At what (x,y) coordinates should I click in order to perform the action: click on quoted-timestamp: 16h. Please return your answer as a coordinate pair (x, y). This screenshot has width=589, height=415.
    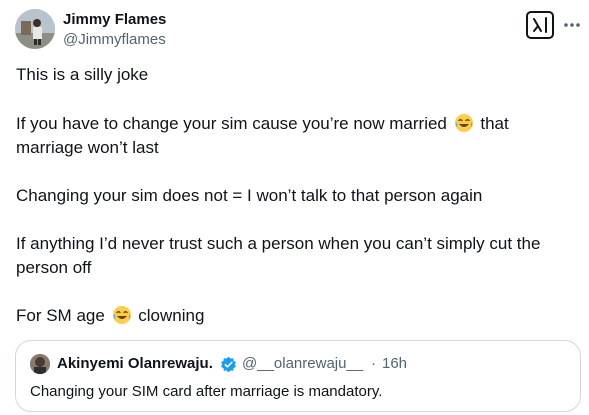
    Looking at the image, I should click on (394, 364).